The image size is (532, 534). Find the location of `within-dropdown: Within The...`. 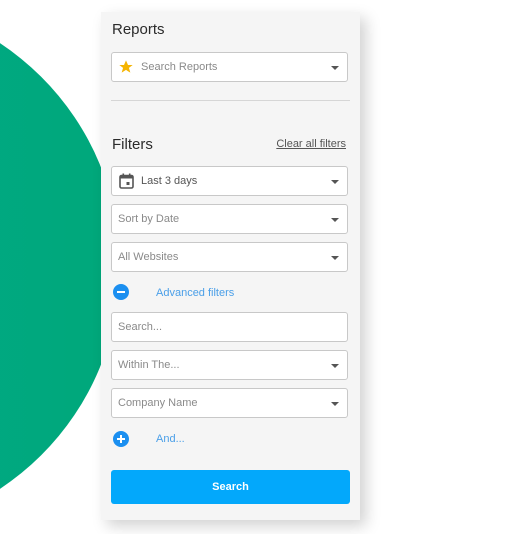

within-dropdown: Within The... is located at coordinates (229, 365).